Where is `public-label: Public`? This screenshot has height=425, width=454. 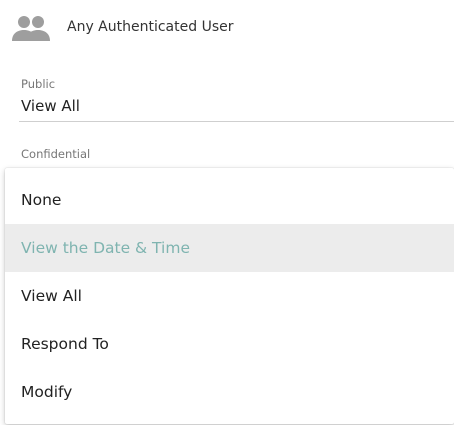
public-label: Public is located at coordinates (38, 84).